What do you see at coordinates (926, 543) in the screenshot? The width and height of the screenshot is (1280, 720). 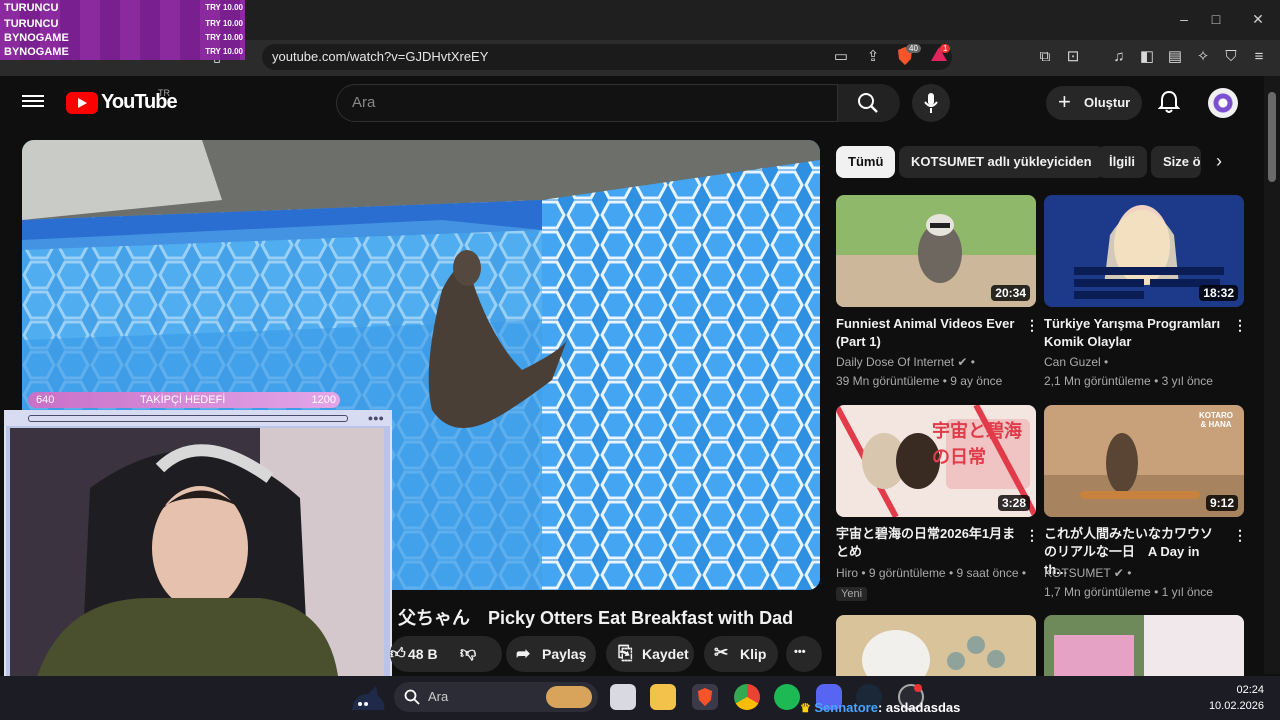 I see `recommendation-title: 宇宙と碧海の日常2026年1月まとめ` at bounding box center [926, 543].